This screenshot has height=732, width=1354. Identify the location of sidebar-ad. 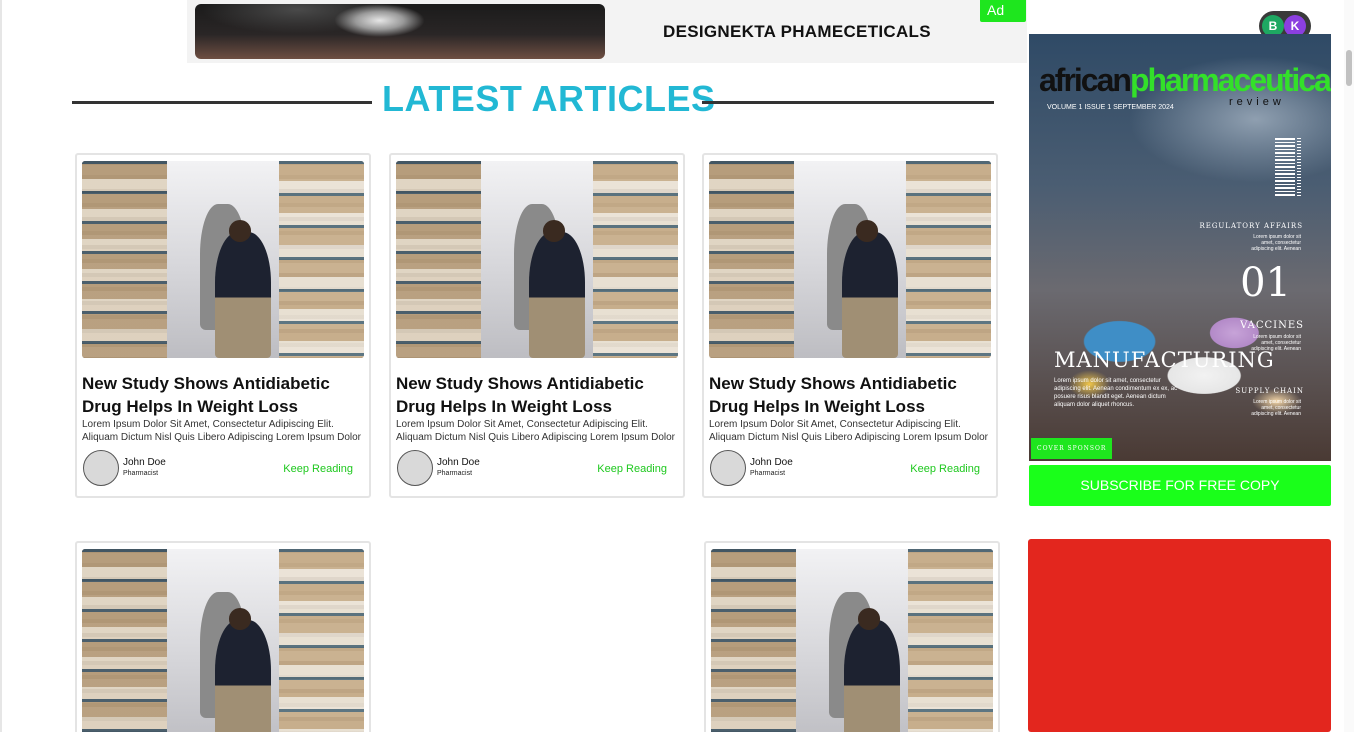
(1179, 635).